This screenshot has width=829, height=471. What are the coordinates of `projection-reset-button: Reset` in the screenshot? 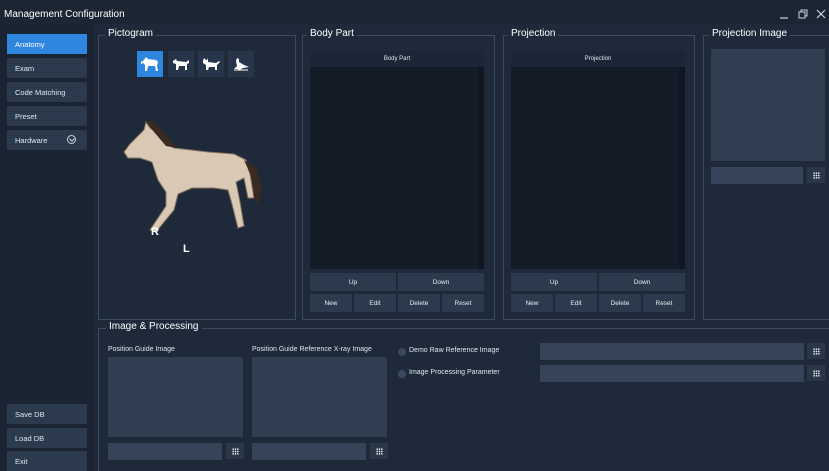 It's located at (664, 303).